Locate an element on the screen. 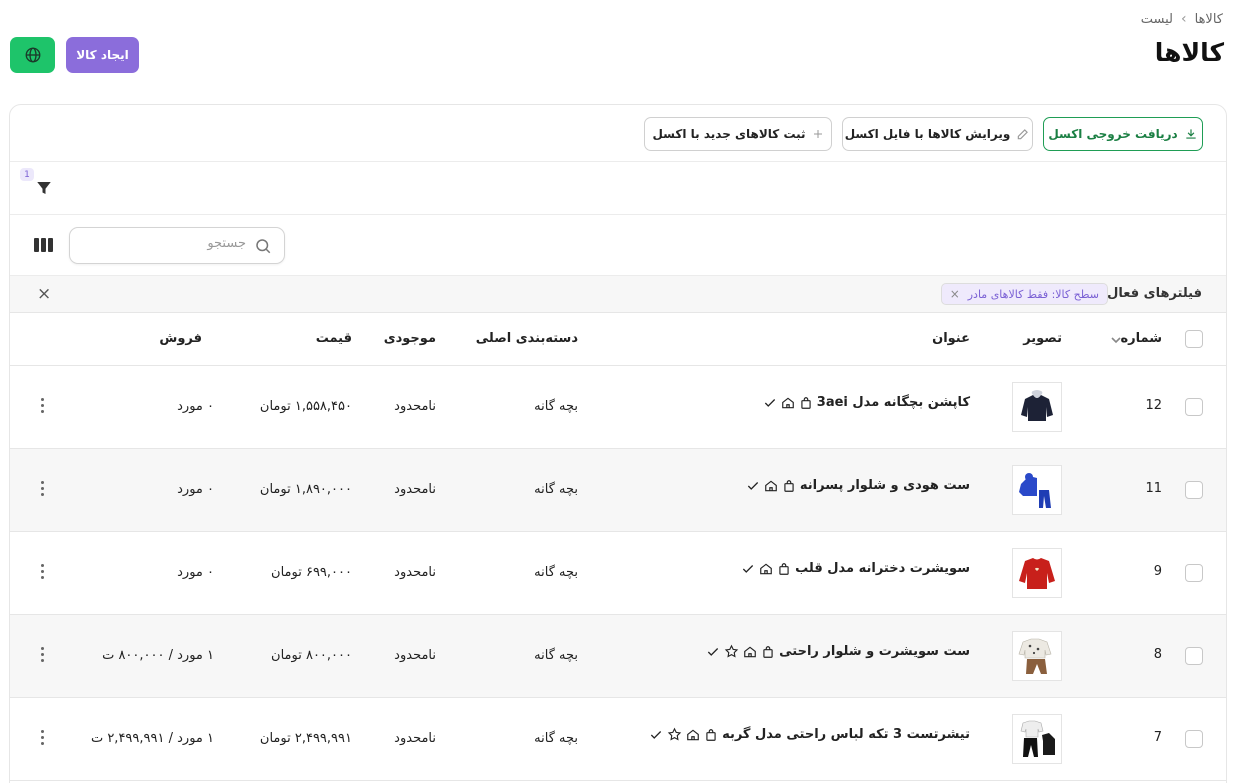 Image resolution: width=1235 pixels, height=783 pixels. export-excel-label: دریافت خروجی اکسل is located at coordinates (1113, 134).